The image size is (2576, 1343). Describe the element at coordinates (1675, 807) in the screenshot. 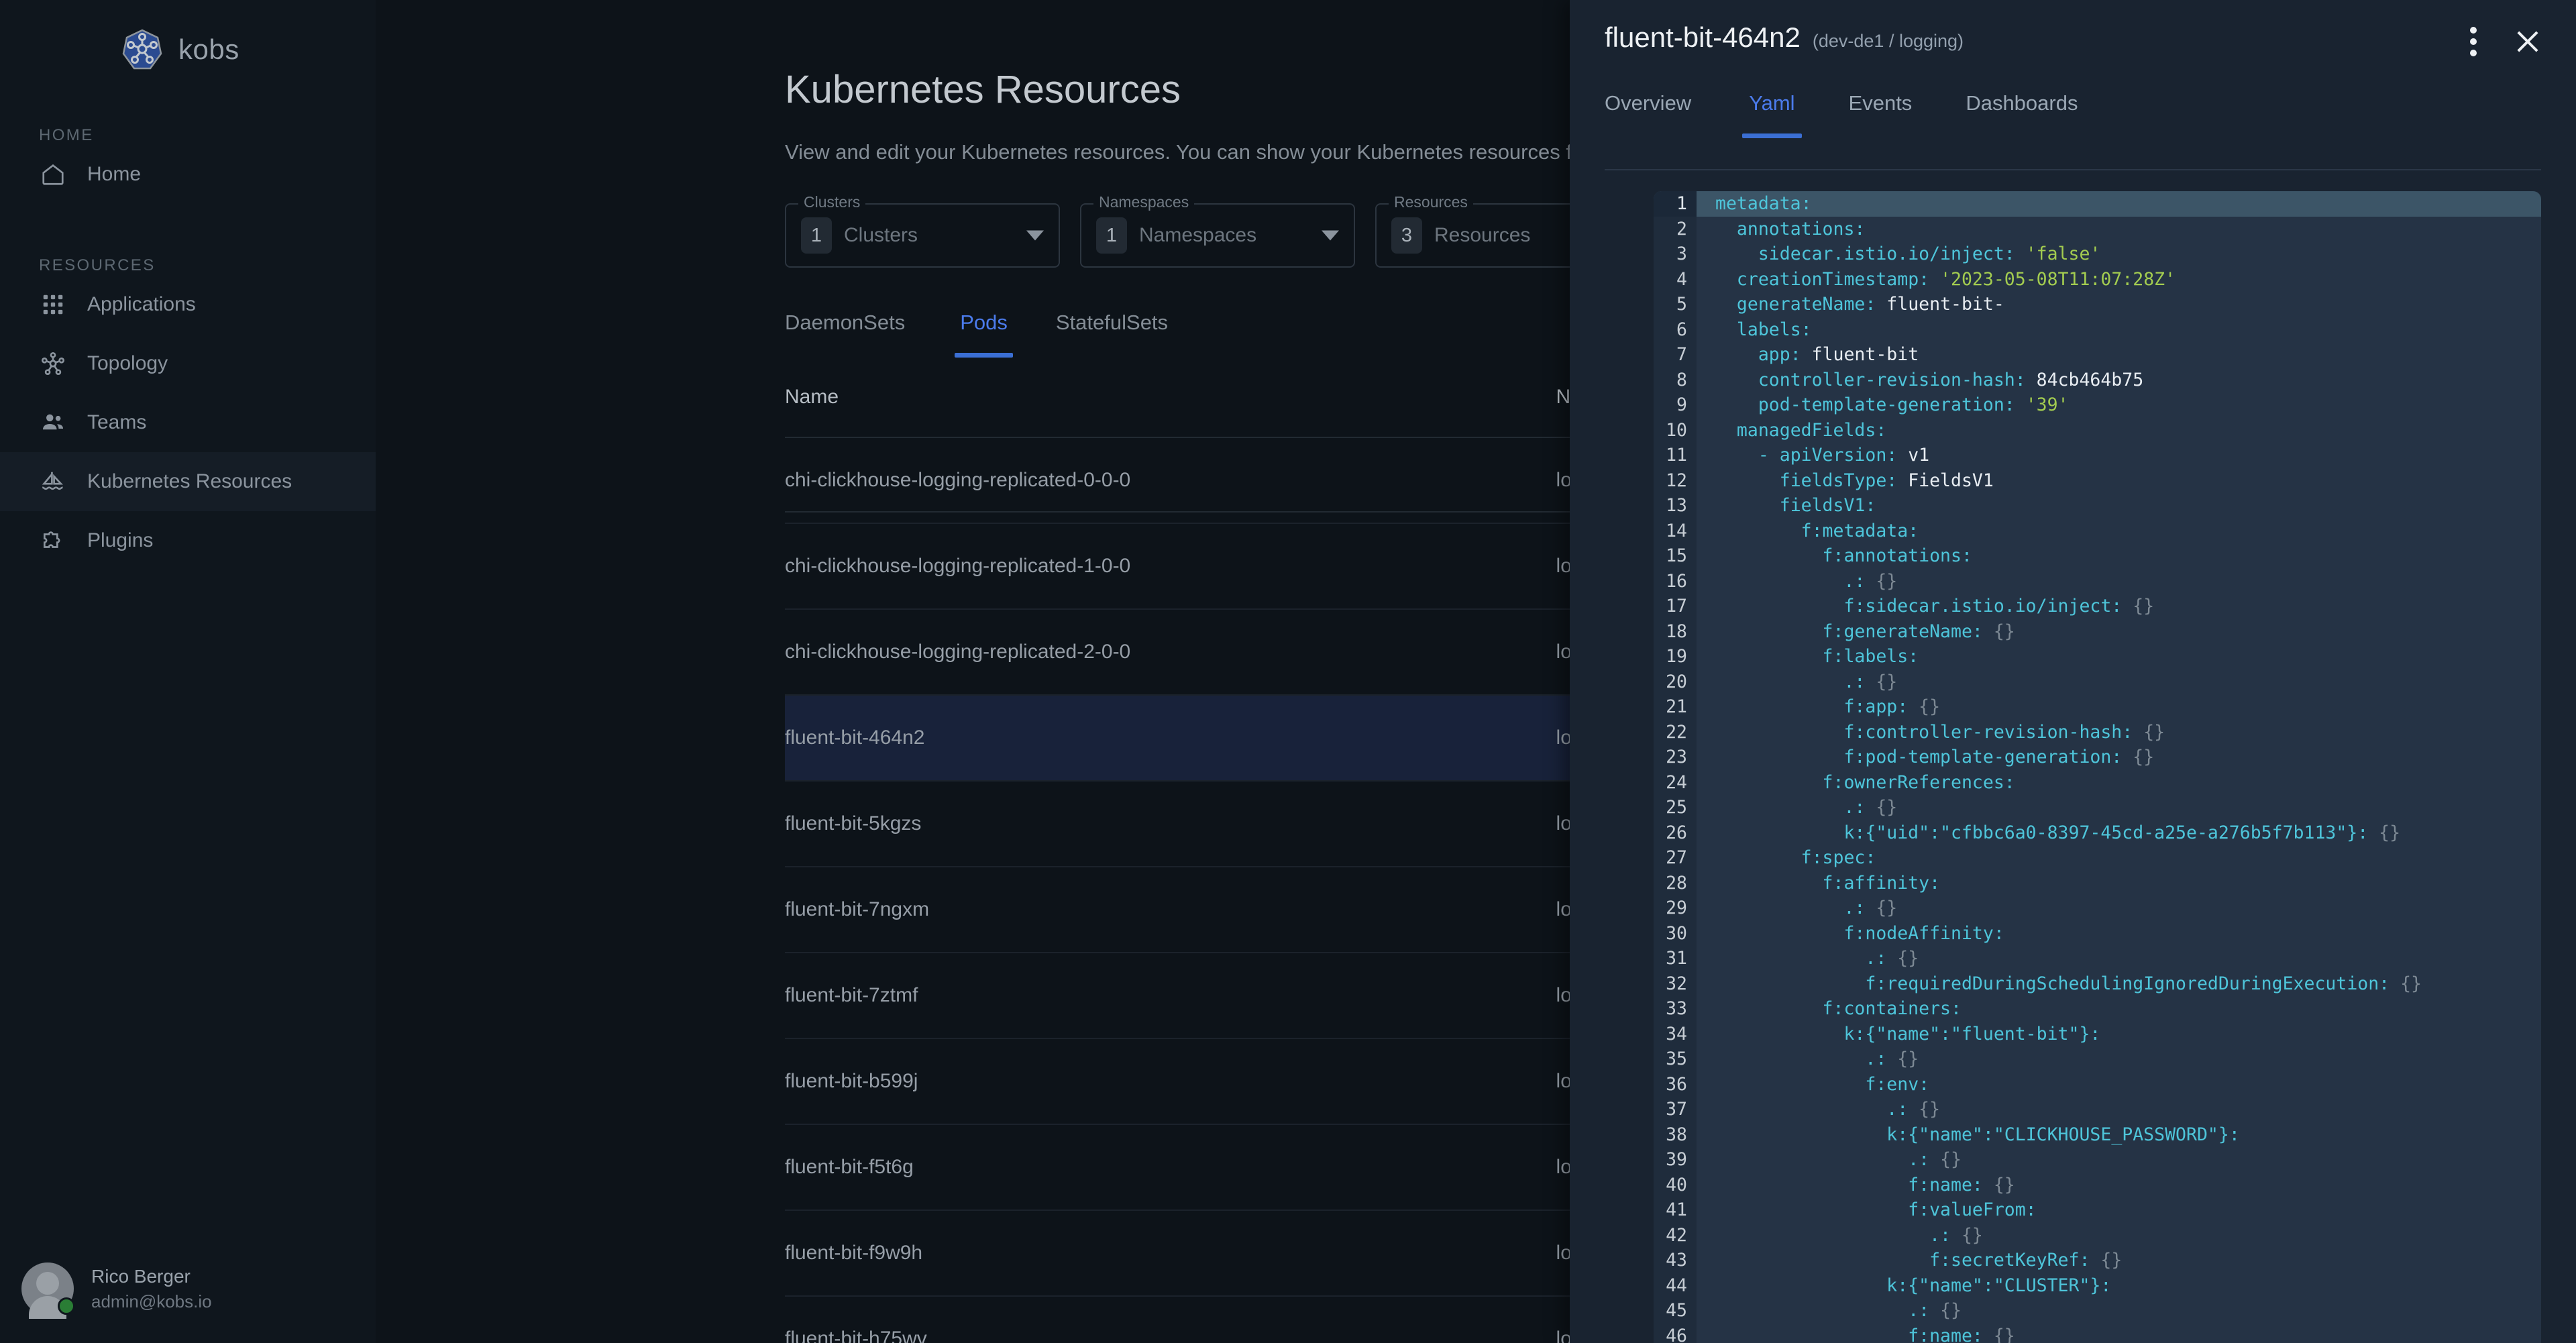

I see `line-number: 25` at that location.